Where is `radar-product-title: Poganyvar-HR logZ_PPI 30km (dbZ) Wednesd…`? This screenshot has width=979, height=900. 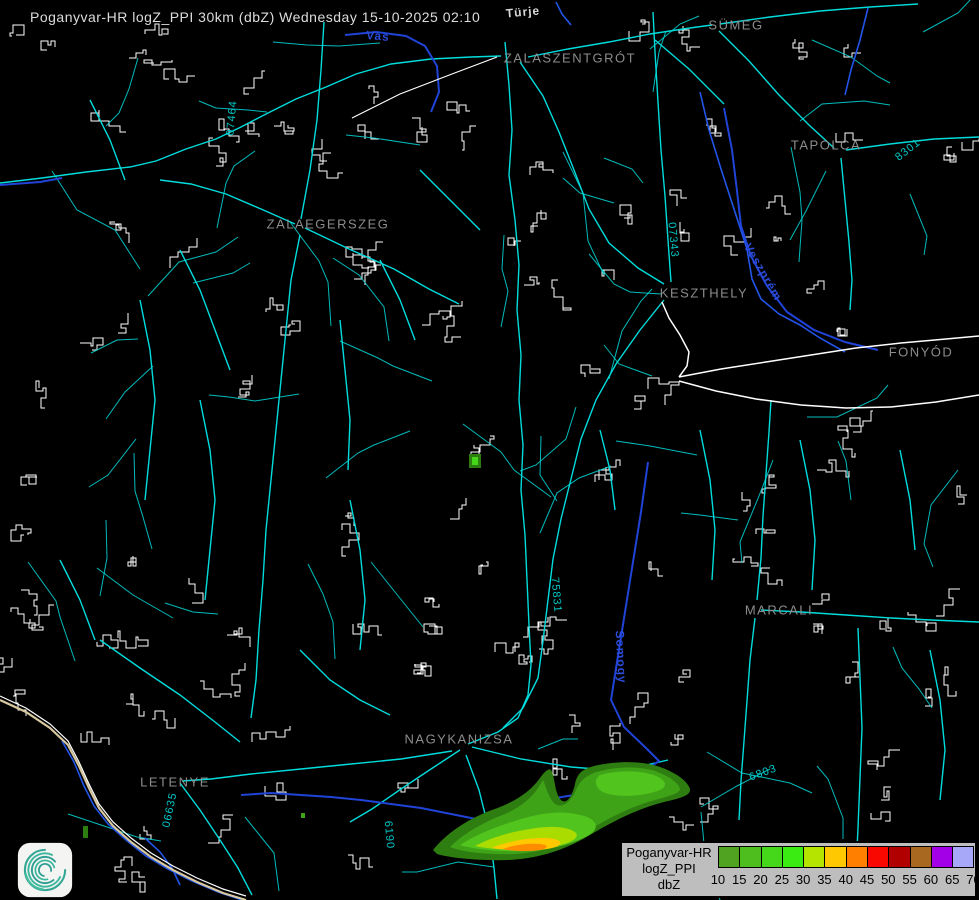 radar-product-title: Poganyvar-HR logZ_PPI 30km (dbZ) Wednesd… is located at coordinates (255, 17).